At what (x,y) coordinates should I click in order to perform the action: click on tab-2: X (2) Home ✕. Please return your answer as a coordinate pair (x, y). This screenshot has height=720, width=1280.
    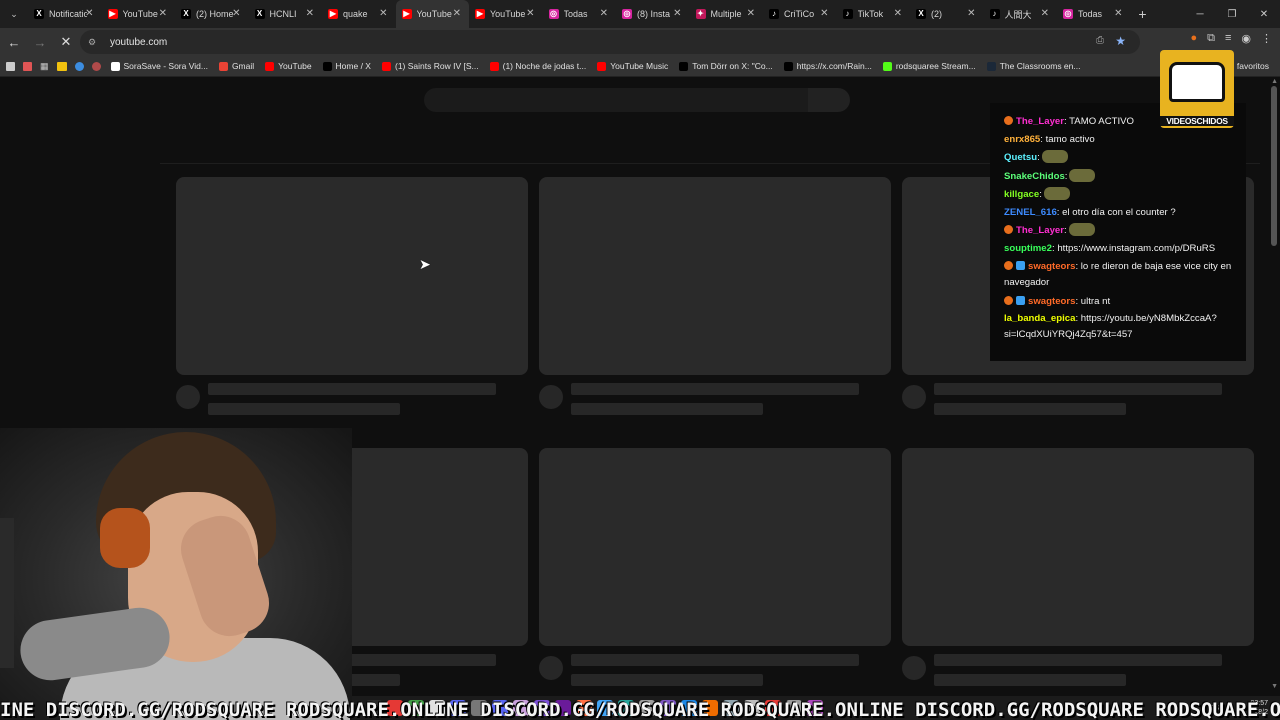
    Looking at the image, I should click on (212, 14).